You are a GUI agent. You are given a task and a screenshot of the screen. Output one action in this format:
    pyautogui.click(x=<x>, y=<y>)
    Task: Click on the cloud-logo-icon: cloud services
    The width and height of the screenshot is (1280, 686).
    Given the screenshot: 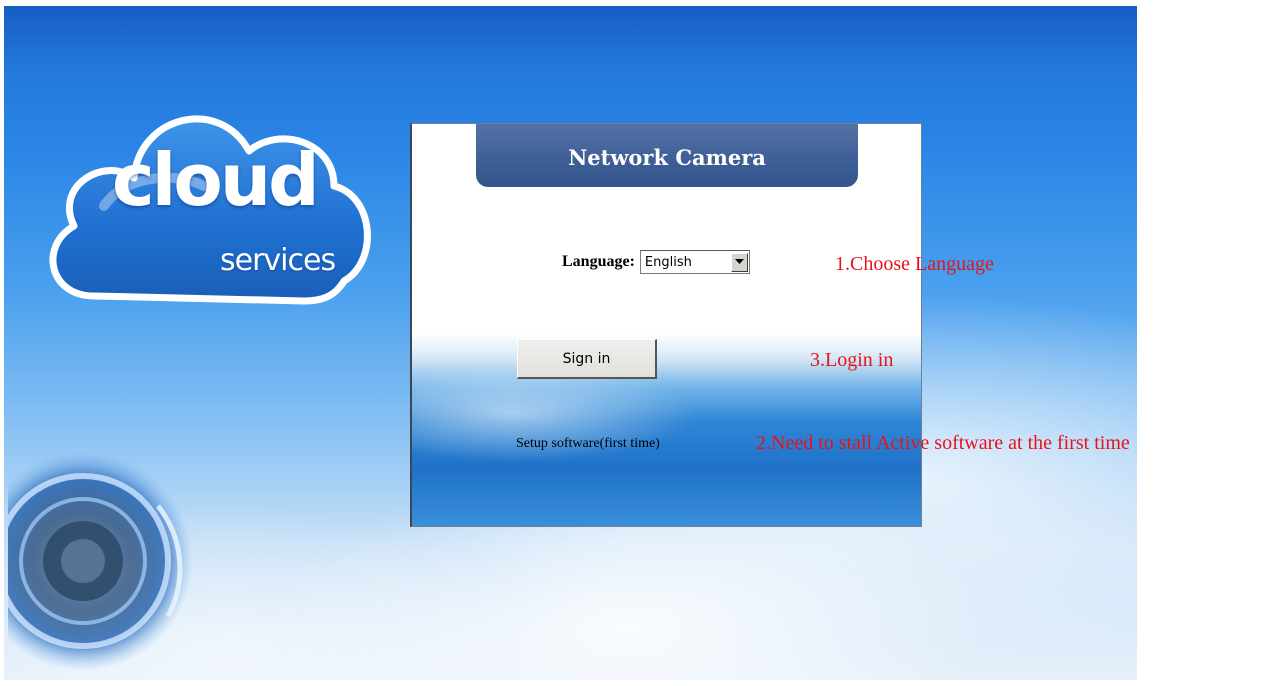 What is the action you would take?
    pyautogui.click(x=209, y=206)
    